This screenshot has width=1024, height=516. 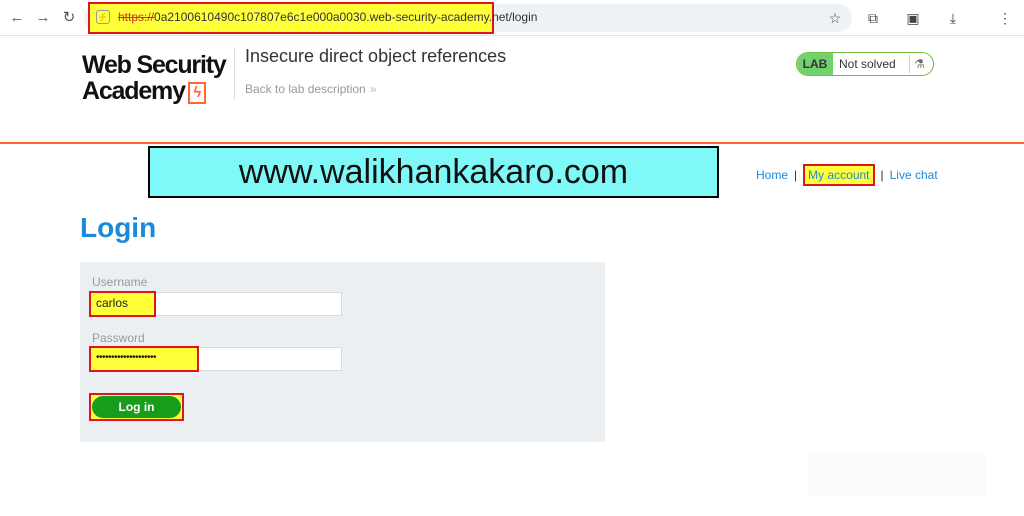 What do you see at coordinates (897, 474) in the screenshot?
I see `faded-overlay` at bounding box center [897, 474].